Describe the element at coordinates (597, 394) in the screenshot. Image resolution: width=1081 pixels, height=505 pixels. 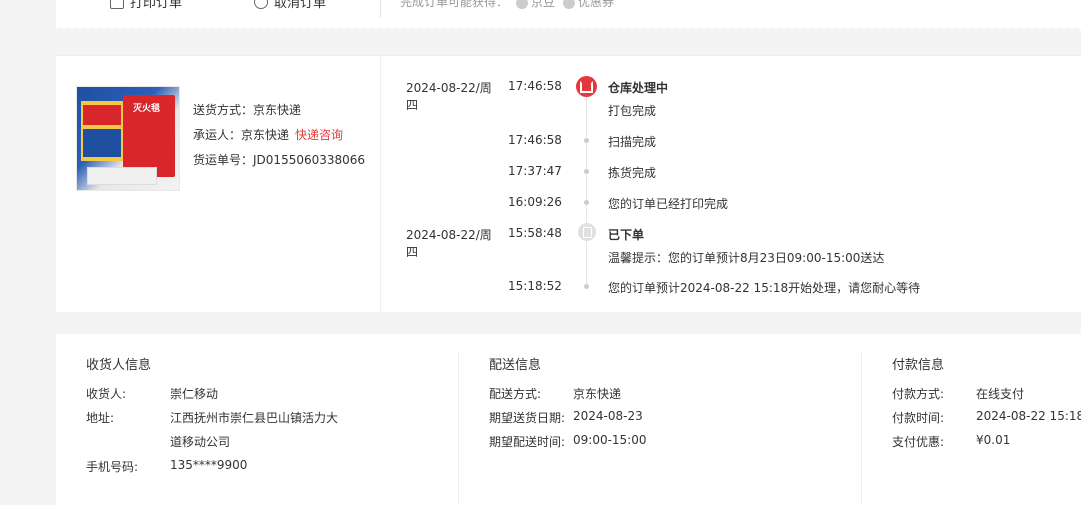
I see `delivery-method-value: 京东快递` at that location.